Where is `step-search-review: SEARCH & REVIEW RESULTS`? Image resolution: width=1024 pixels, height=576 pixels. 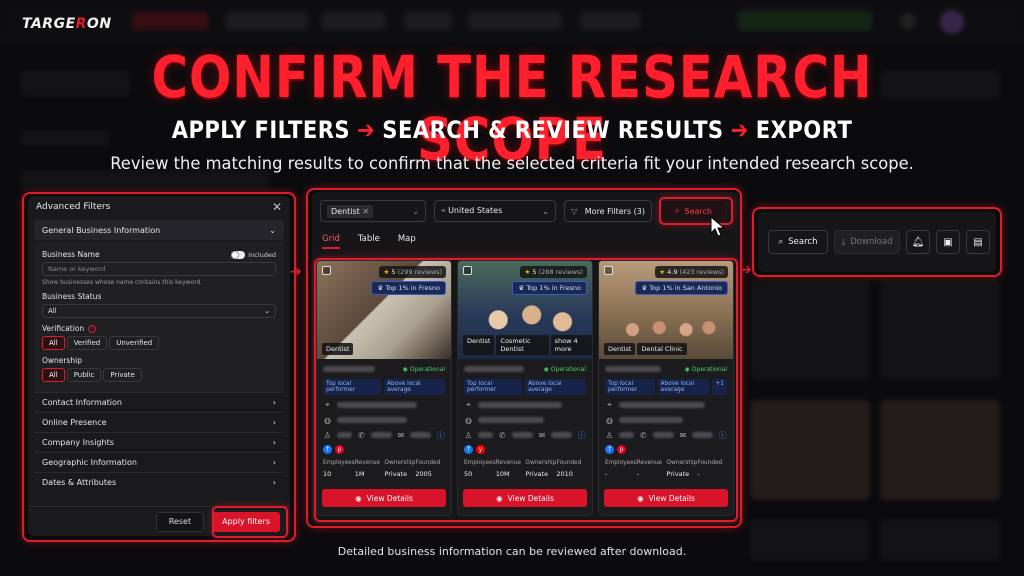
step-search-review: SEARCH & REVIEW RESULTS is located at coordinates (553, 130).